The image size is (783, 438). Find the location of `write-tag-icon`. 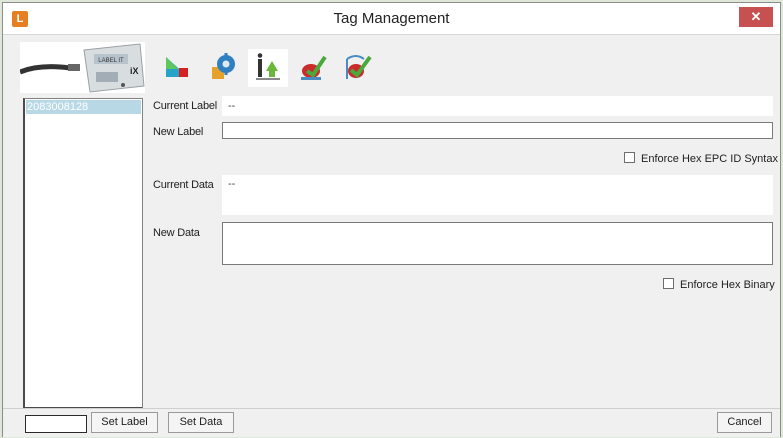

write-tag-icon is located at coordinates (314, 67).